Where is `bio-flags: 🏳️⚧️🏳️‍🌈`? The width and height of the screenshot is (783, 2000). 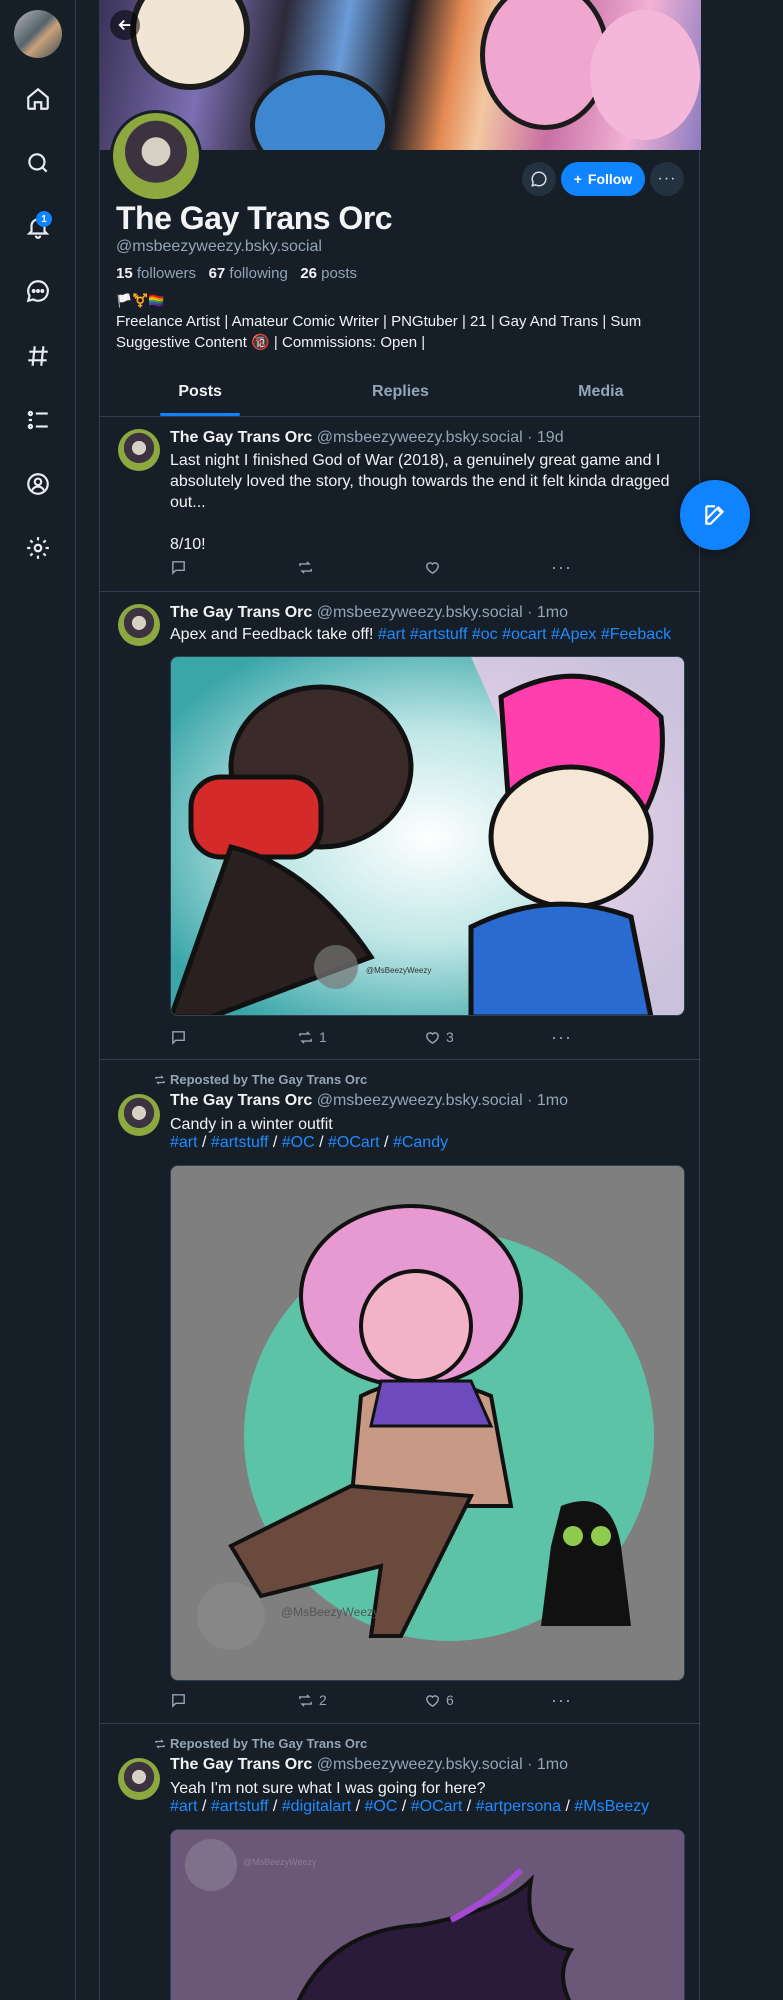 bio-flags: 🏳️⚧️🏳️‍🌈 is located at coordinates (140, 300).